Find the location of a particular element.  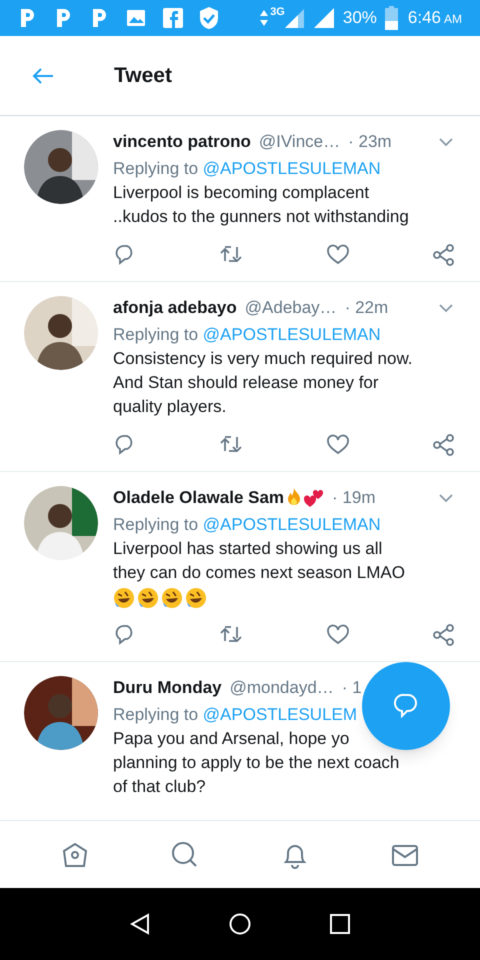

tweet-text-line: Papa you and Arsenal, hope yo is located at coordinates (231, 739).